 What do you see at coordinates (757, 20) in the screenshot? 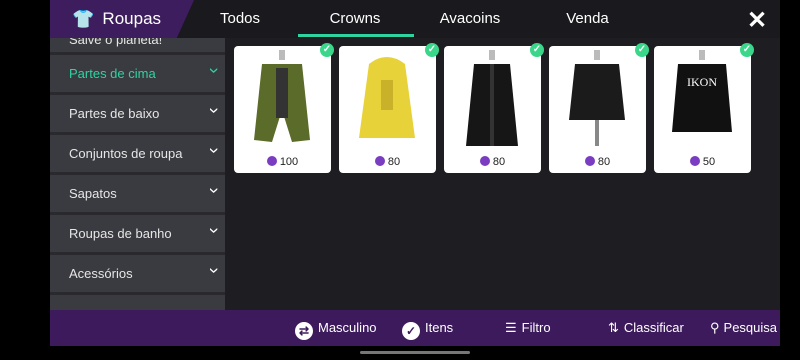
I see `close-icon: ✕` at bounding box center [757, 20].